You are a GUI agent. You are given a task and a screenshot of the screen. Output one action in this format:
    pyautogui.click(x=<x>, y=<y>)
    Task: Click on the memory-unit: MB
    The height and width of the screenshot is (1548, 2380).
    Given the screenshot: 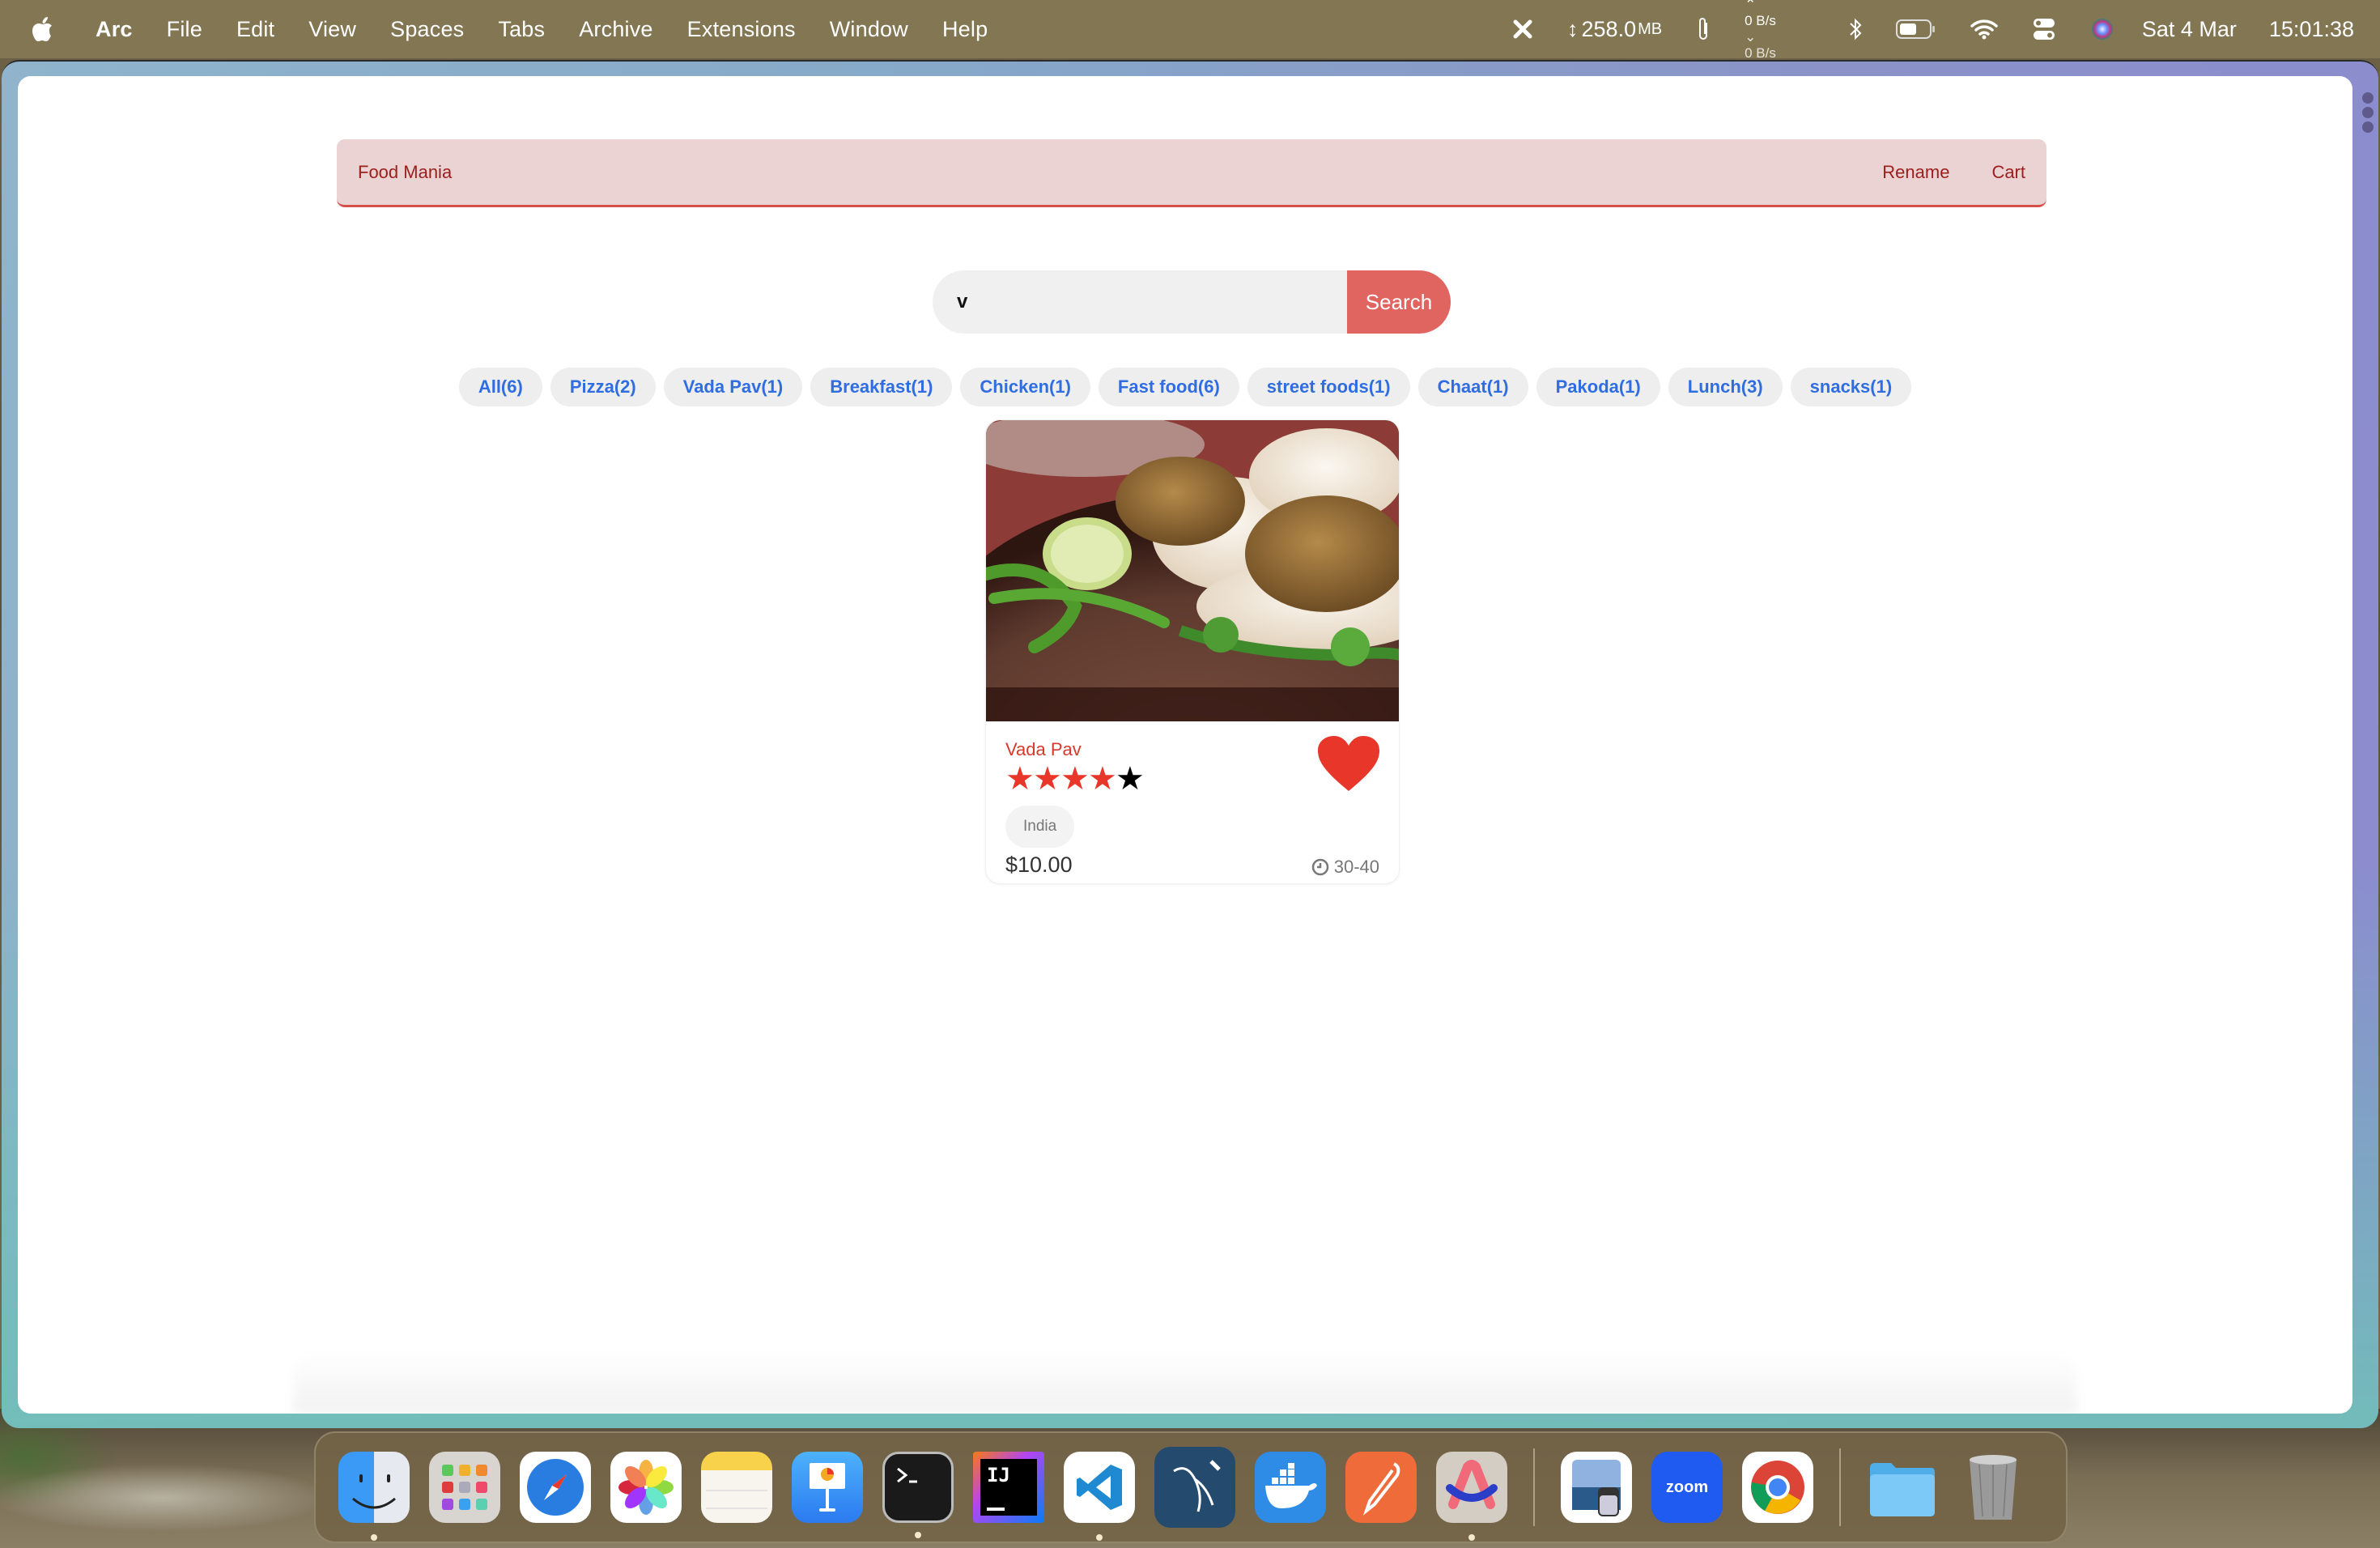 What is the action you would take?
    pyautogui.click(x=1651, y=29)
    